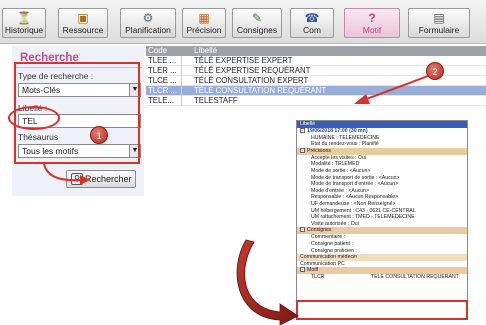 Image resolution: width=486 pixels, height=325 pixels. I want to click on annotation-oval-libelle, so click(34, 118).